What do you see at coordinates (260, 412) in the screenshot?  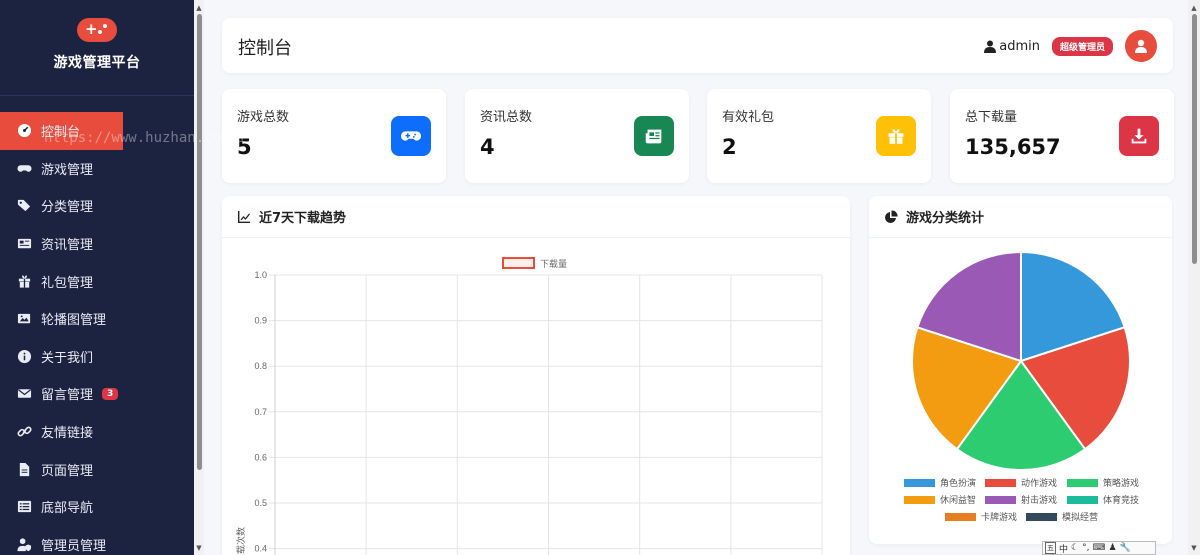 I see `y-tick-label: 0.7` at bounding box center [260, 412].